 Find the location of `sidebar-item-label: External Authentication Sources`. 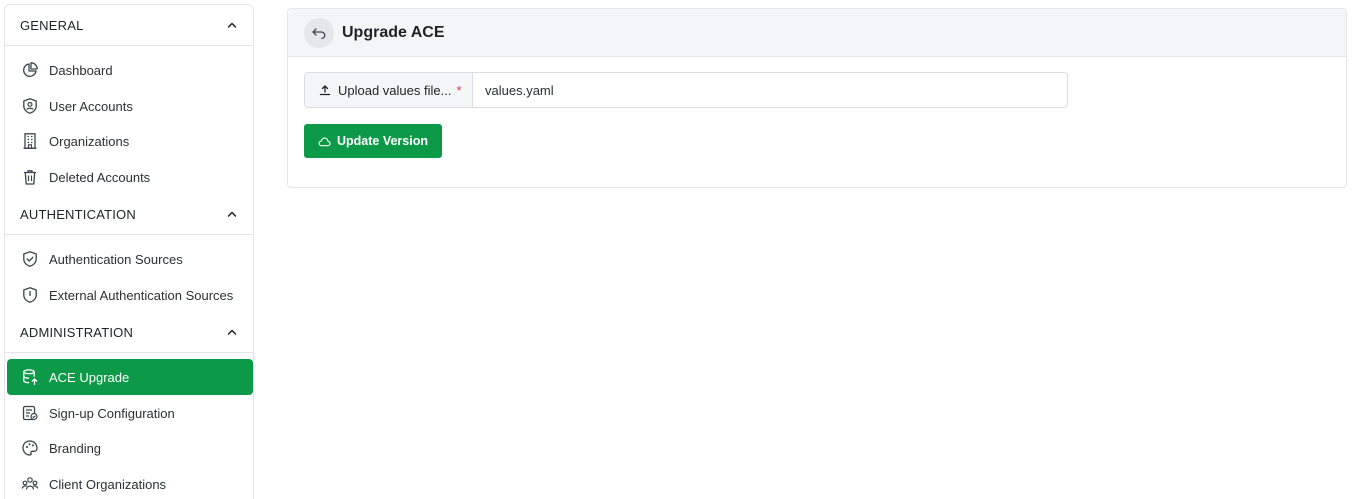

sidebar-item-label: External Authentication Sources is located at coordinates (141, 295).